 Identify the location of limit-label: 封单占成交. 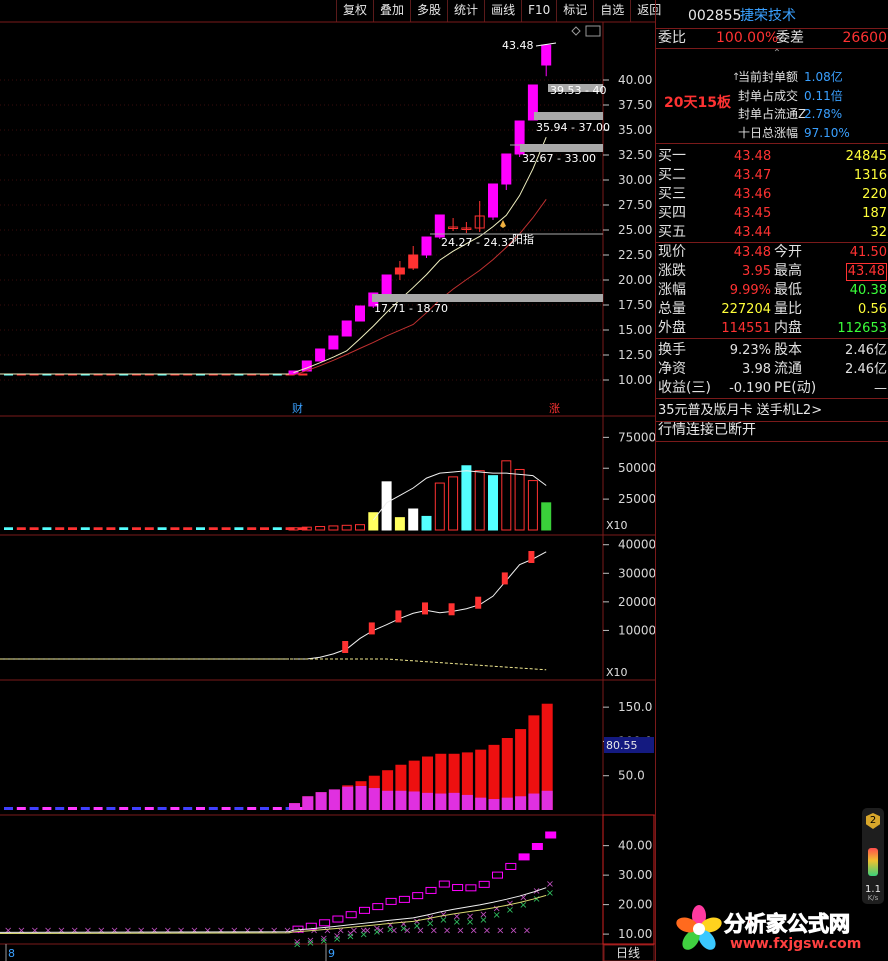
(768, 95).